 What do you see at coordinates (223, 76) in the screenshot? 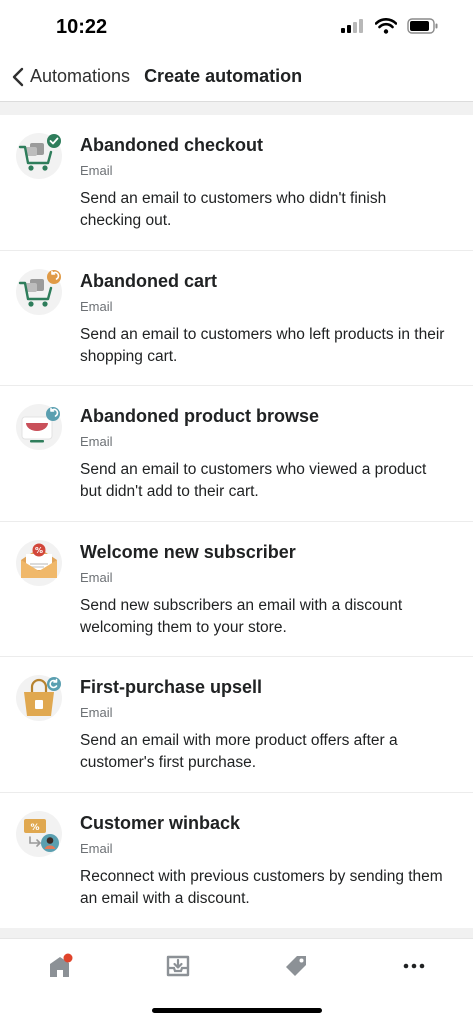
I see `page-title: Create automation` at bounding box center [223, 76].